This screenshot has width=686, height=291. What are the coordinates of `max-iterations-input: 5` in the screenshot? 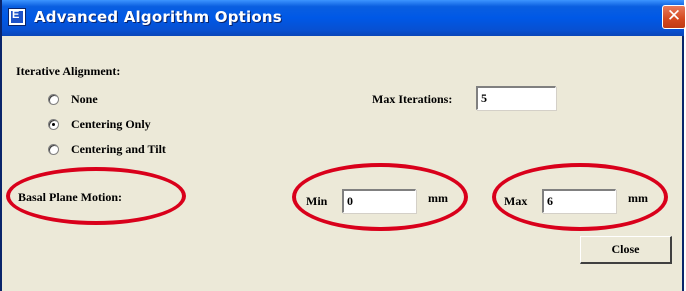 It's located at (516, 98).